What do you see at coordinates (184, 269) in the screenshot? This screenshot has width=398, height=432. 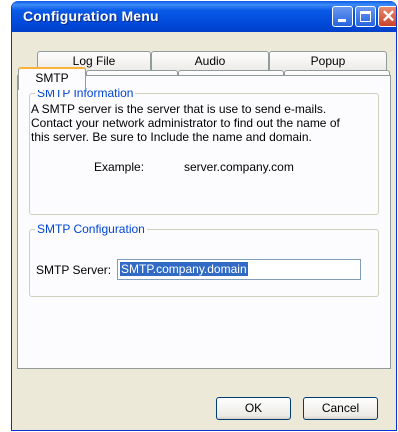 I see `smtp-server-value: SMTP.company.domain` at bounding box center [184, 269].